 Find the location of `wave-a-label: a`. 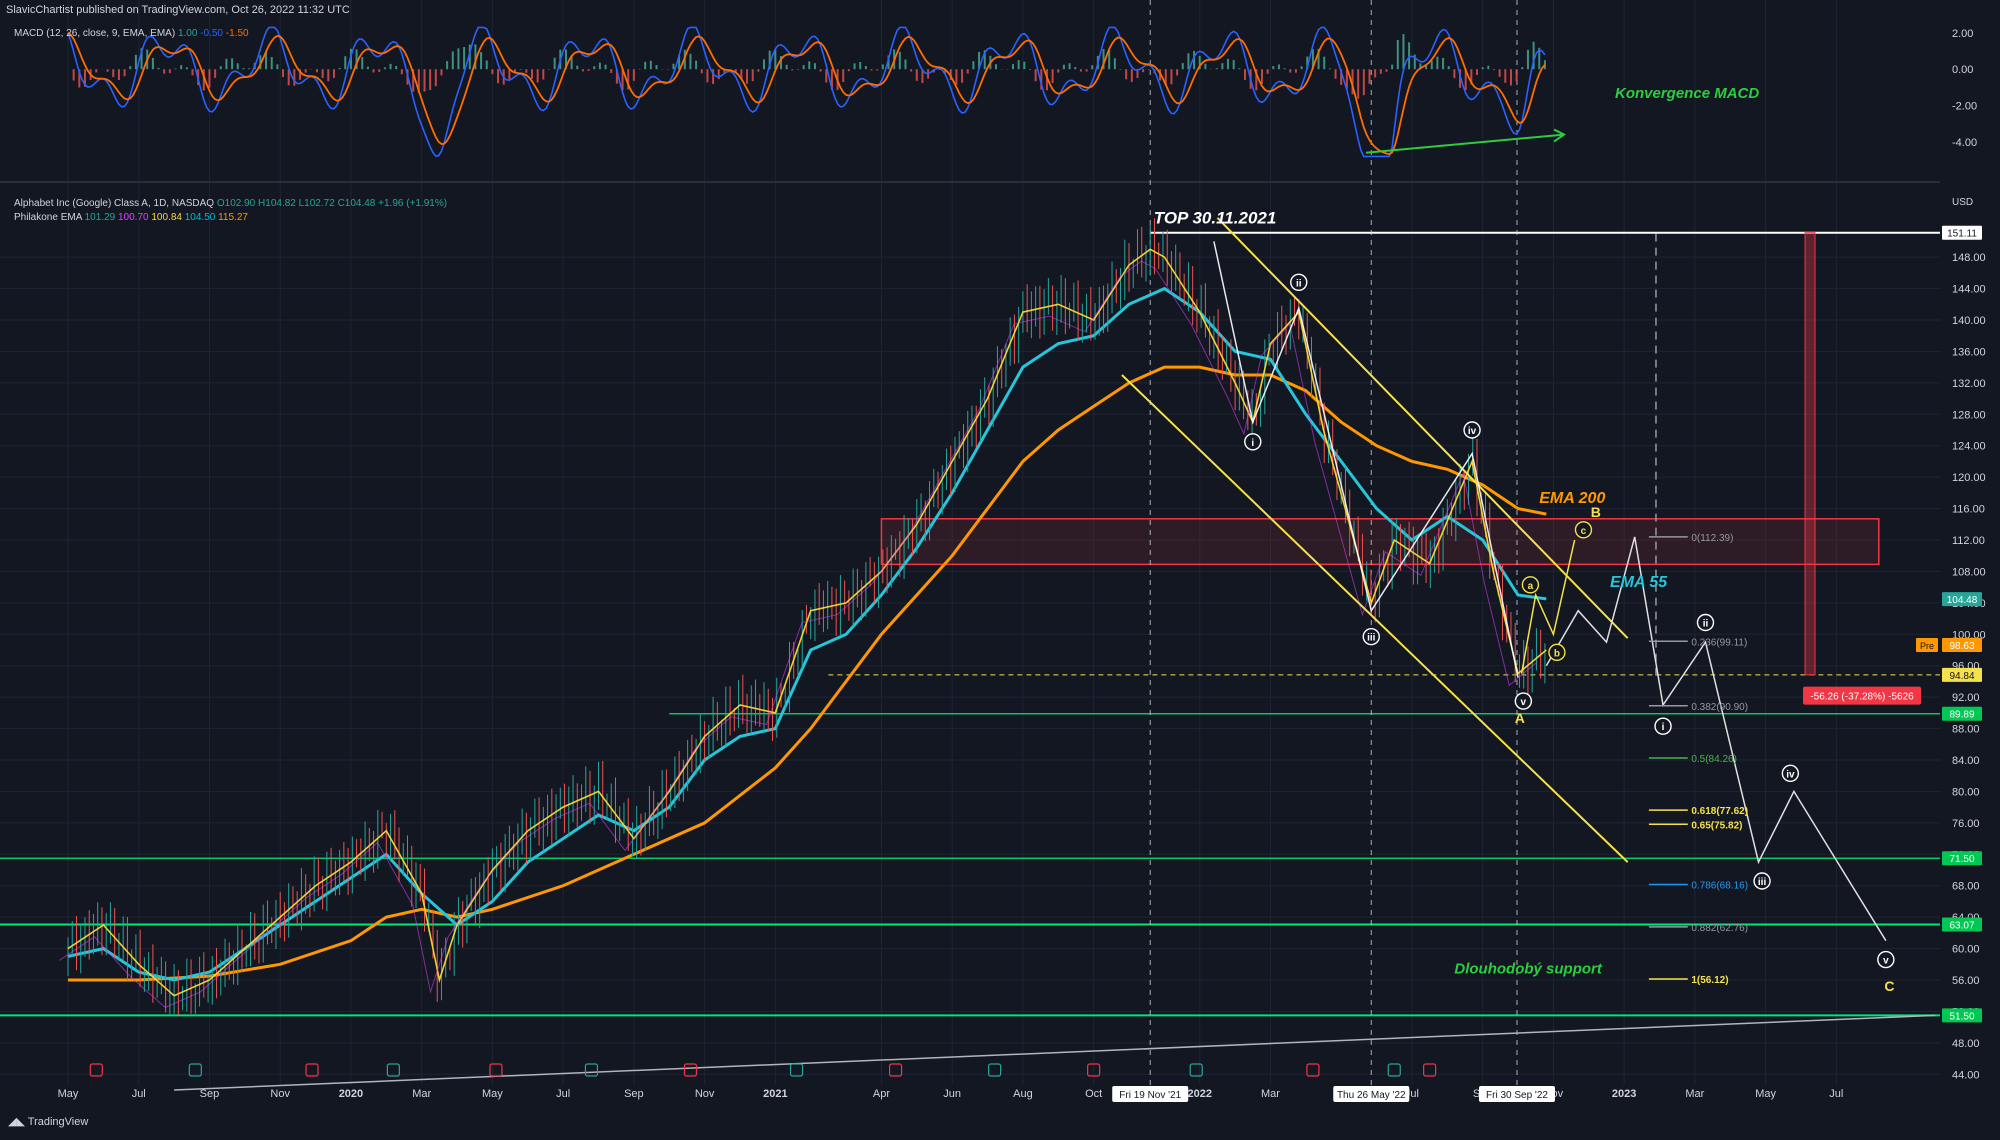

wave-a-label: a is located at coordinates (1531, 586).